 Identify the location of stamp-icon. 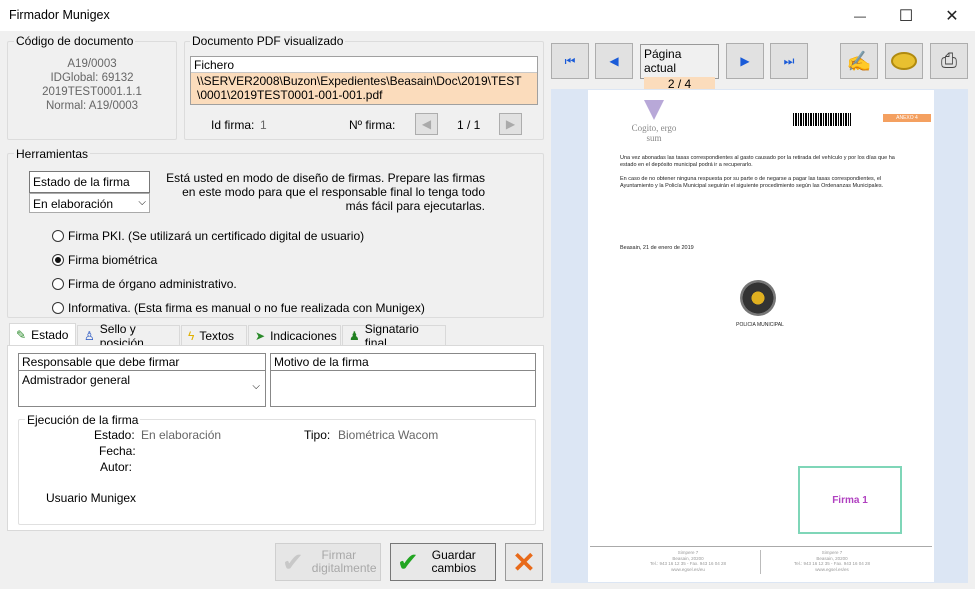
(904, 61).